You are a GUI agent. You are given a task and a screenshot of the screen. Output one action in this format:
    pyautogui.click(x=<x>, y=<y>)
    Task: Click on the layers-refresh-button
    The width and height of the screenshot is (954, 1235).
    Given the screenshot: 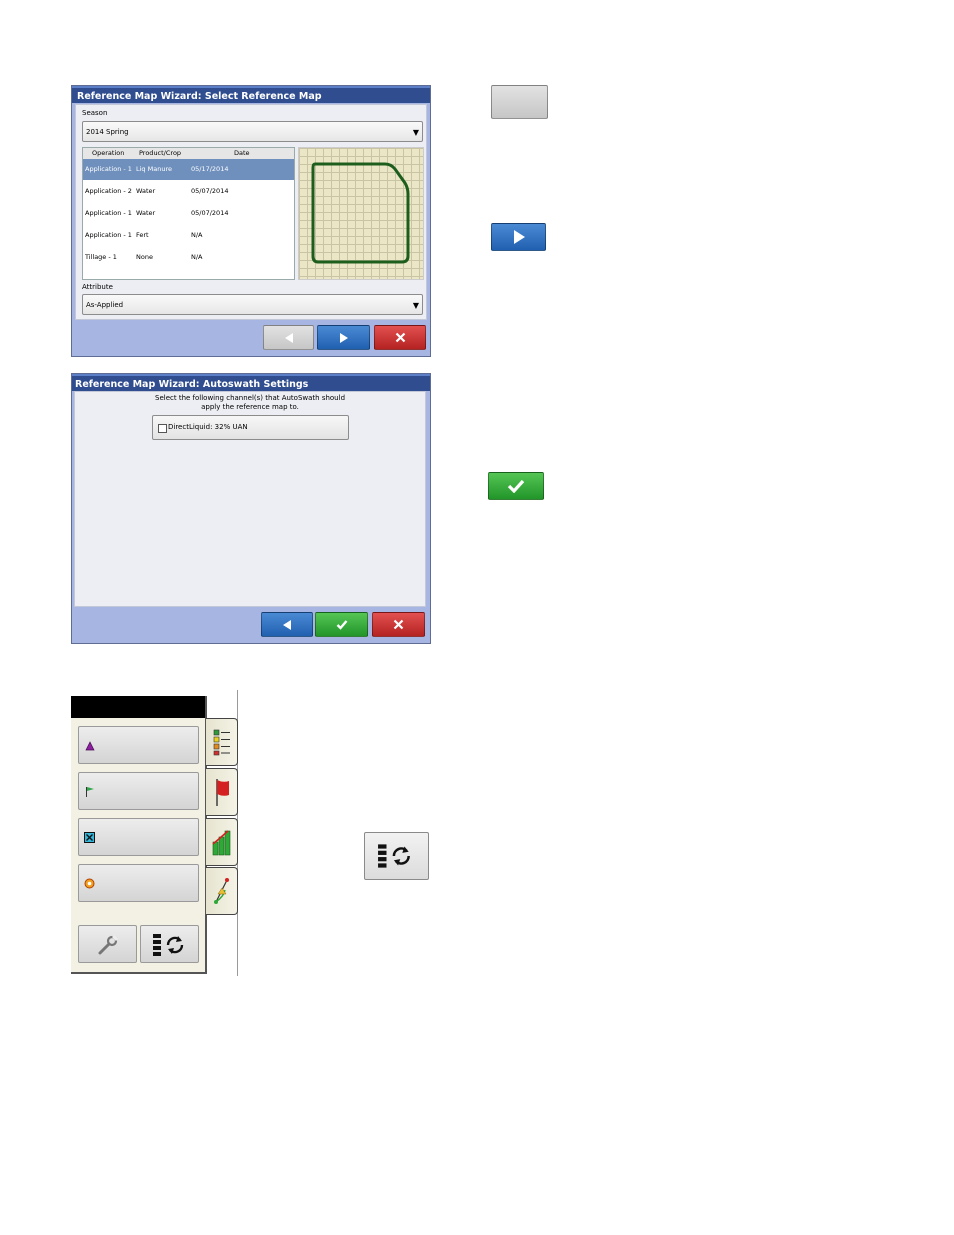 What is the action you would take?
    pyautogui.click(x=169, y=944)
    